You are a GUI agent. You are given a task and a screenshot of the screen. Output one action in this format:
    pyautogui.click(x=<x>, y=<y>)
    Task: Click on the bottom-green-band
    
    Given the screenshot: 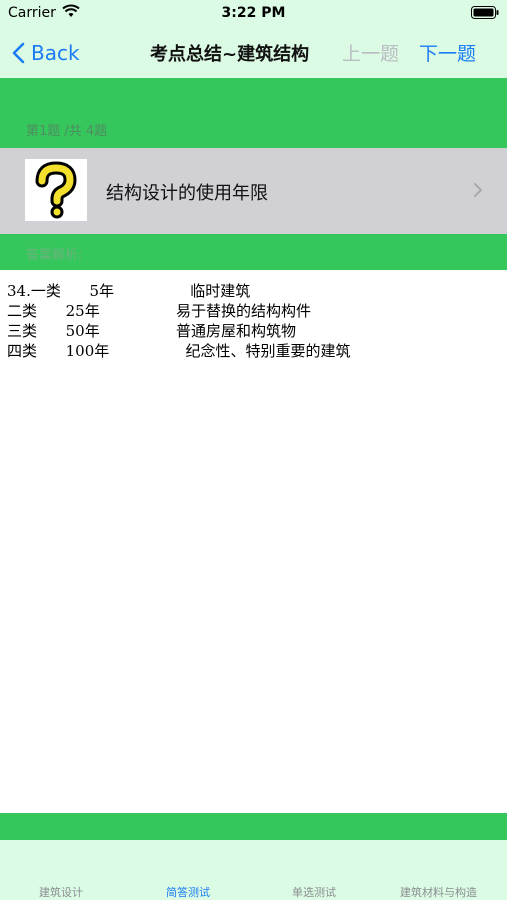 What is the action you would take?
    pyautogui.click(x=253, y=826)
    